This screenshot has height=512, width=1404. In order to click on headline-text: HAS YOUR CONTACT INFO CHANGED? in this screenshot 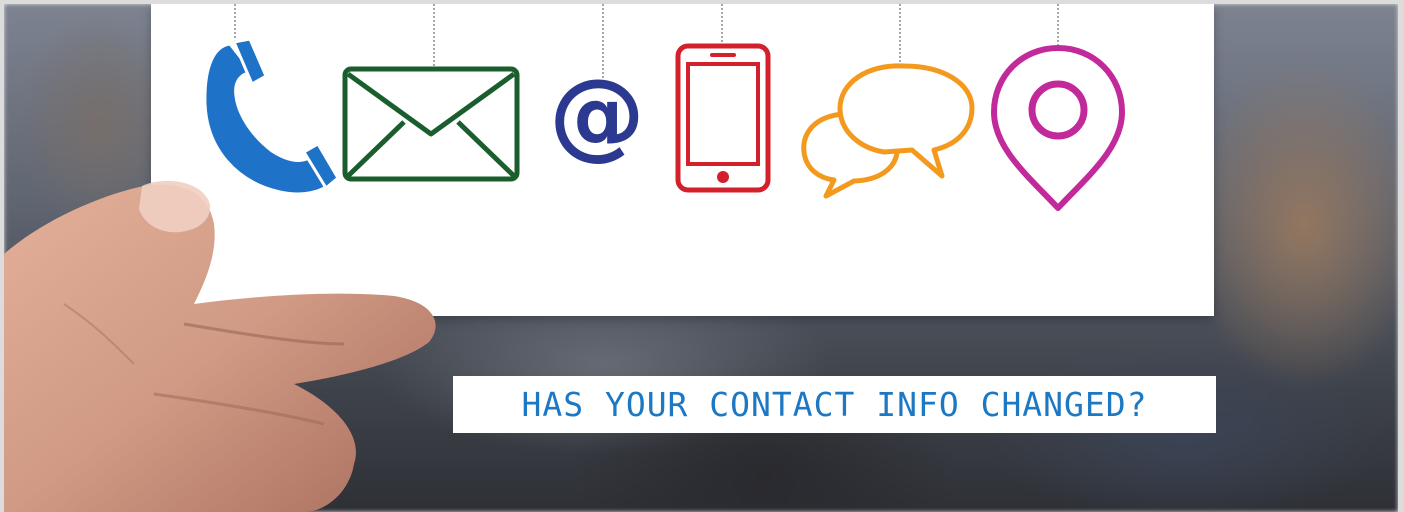, I will do `click(834, 404)`.